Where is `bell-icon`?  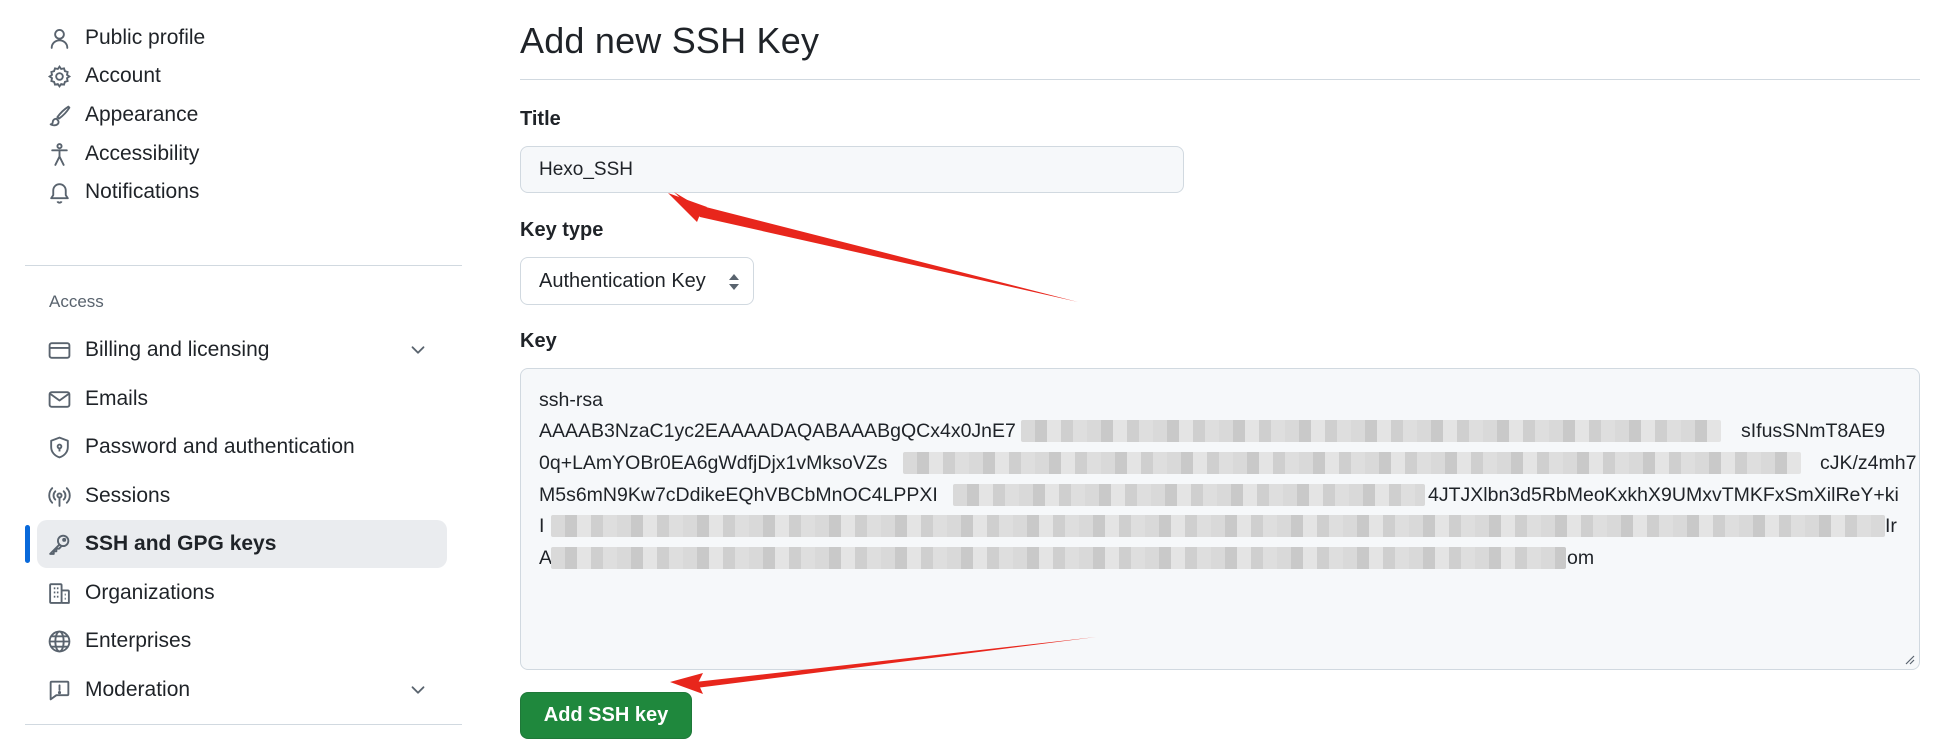 bell-icon is located at coordinates (59, 192).